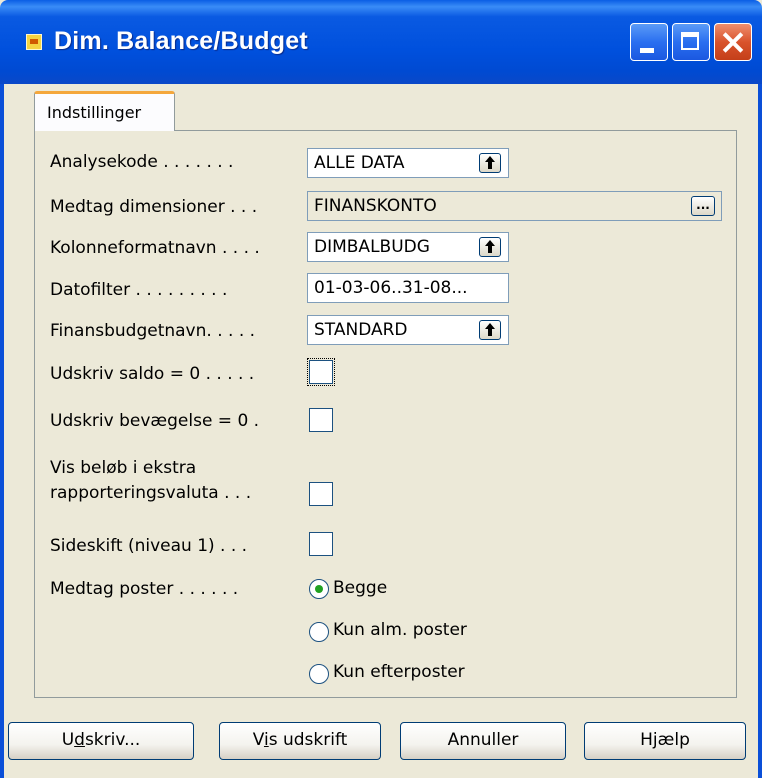 The height and width of the screenshot is (778, 762). I want to click on radio-kun-alm-poster, so click(319, 632).